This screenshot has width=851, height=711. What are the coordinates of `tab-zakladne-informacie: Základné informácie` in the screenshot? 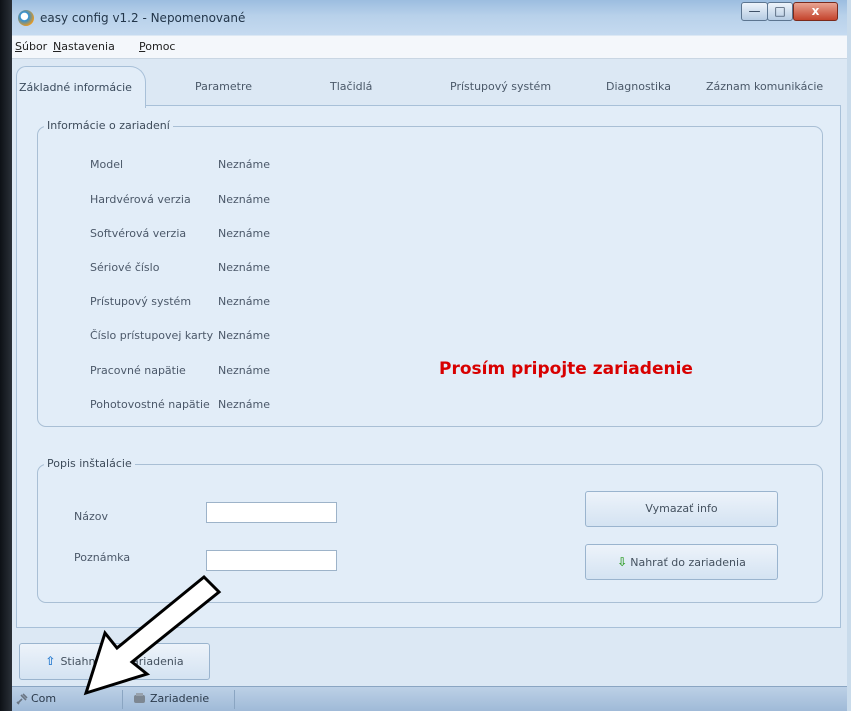 It's located at (81, 87).